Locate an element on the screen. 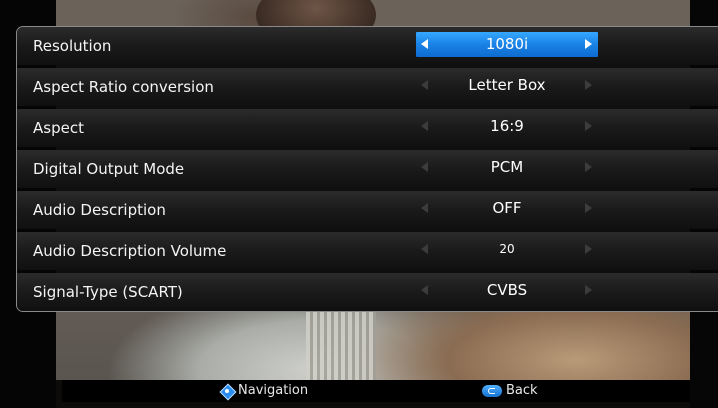  setting-value-selector: 16:9 is located at coordinates (507, 126).